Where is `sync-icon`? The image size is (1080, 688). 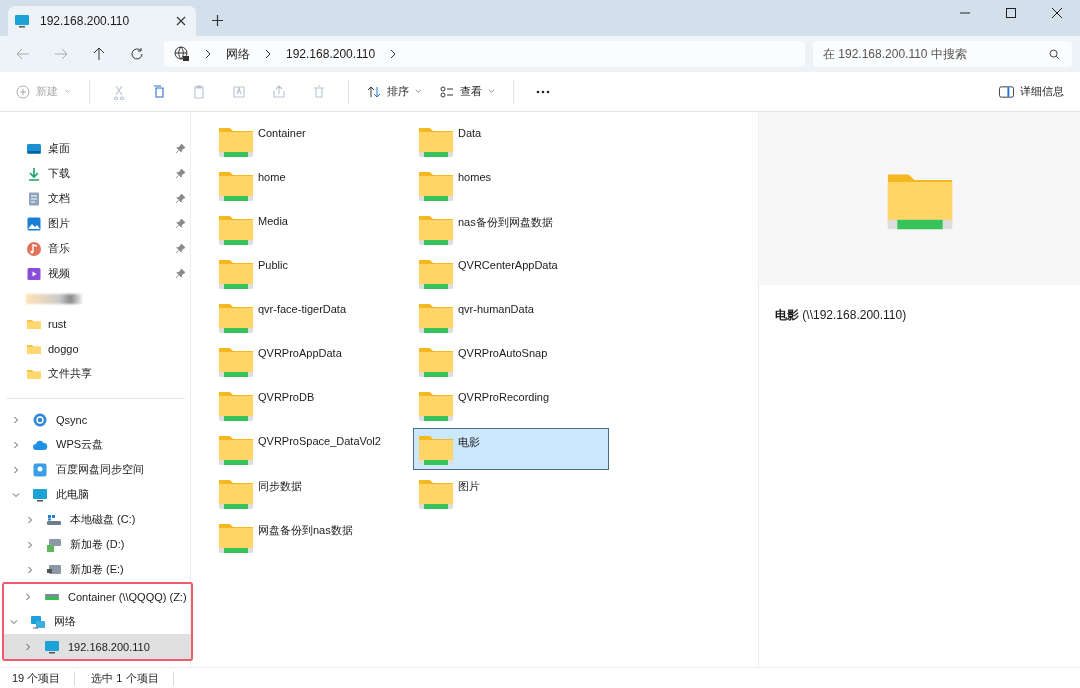 sync-icon is located at coordinates (40, 419).